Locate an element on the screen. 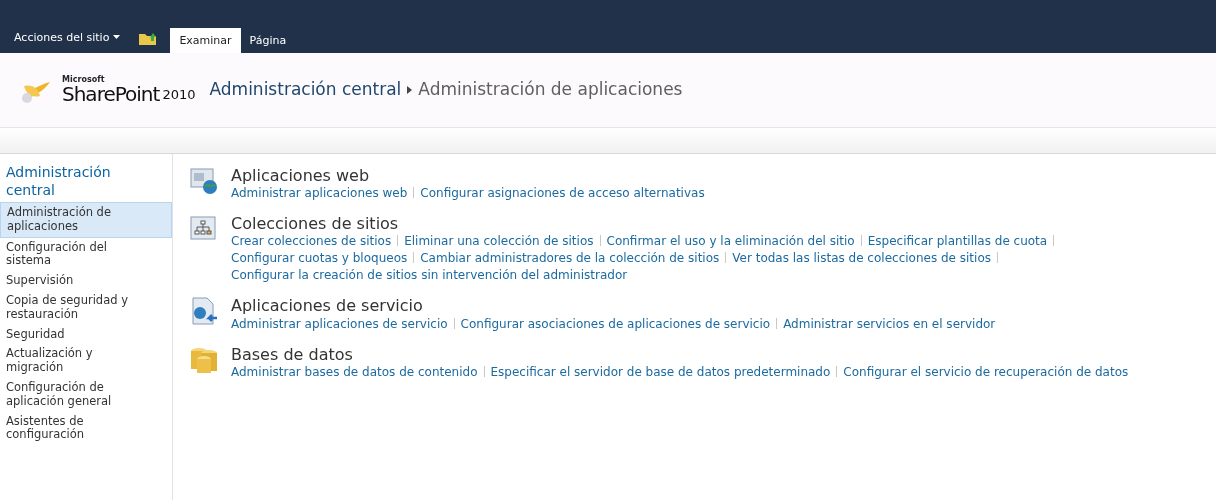 The height and width of the screenshot is (501, 1216). link: Ver todas las listas de colecciones de sitios is located at coordinates (861, 258).